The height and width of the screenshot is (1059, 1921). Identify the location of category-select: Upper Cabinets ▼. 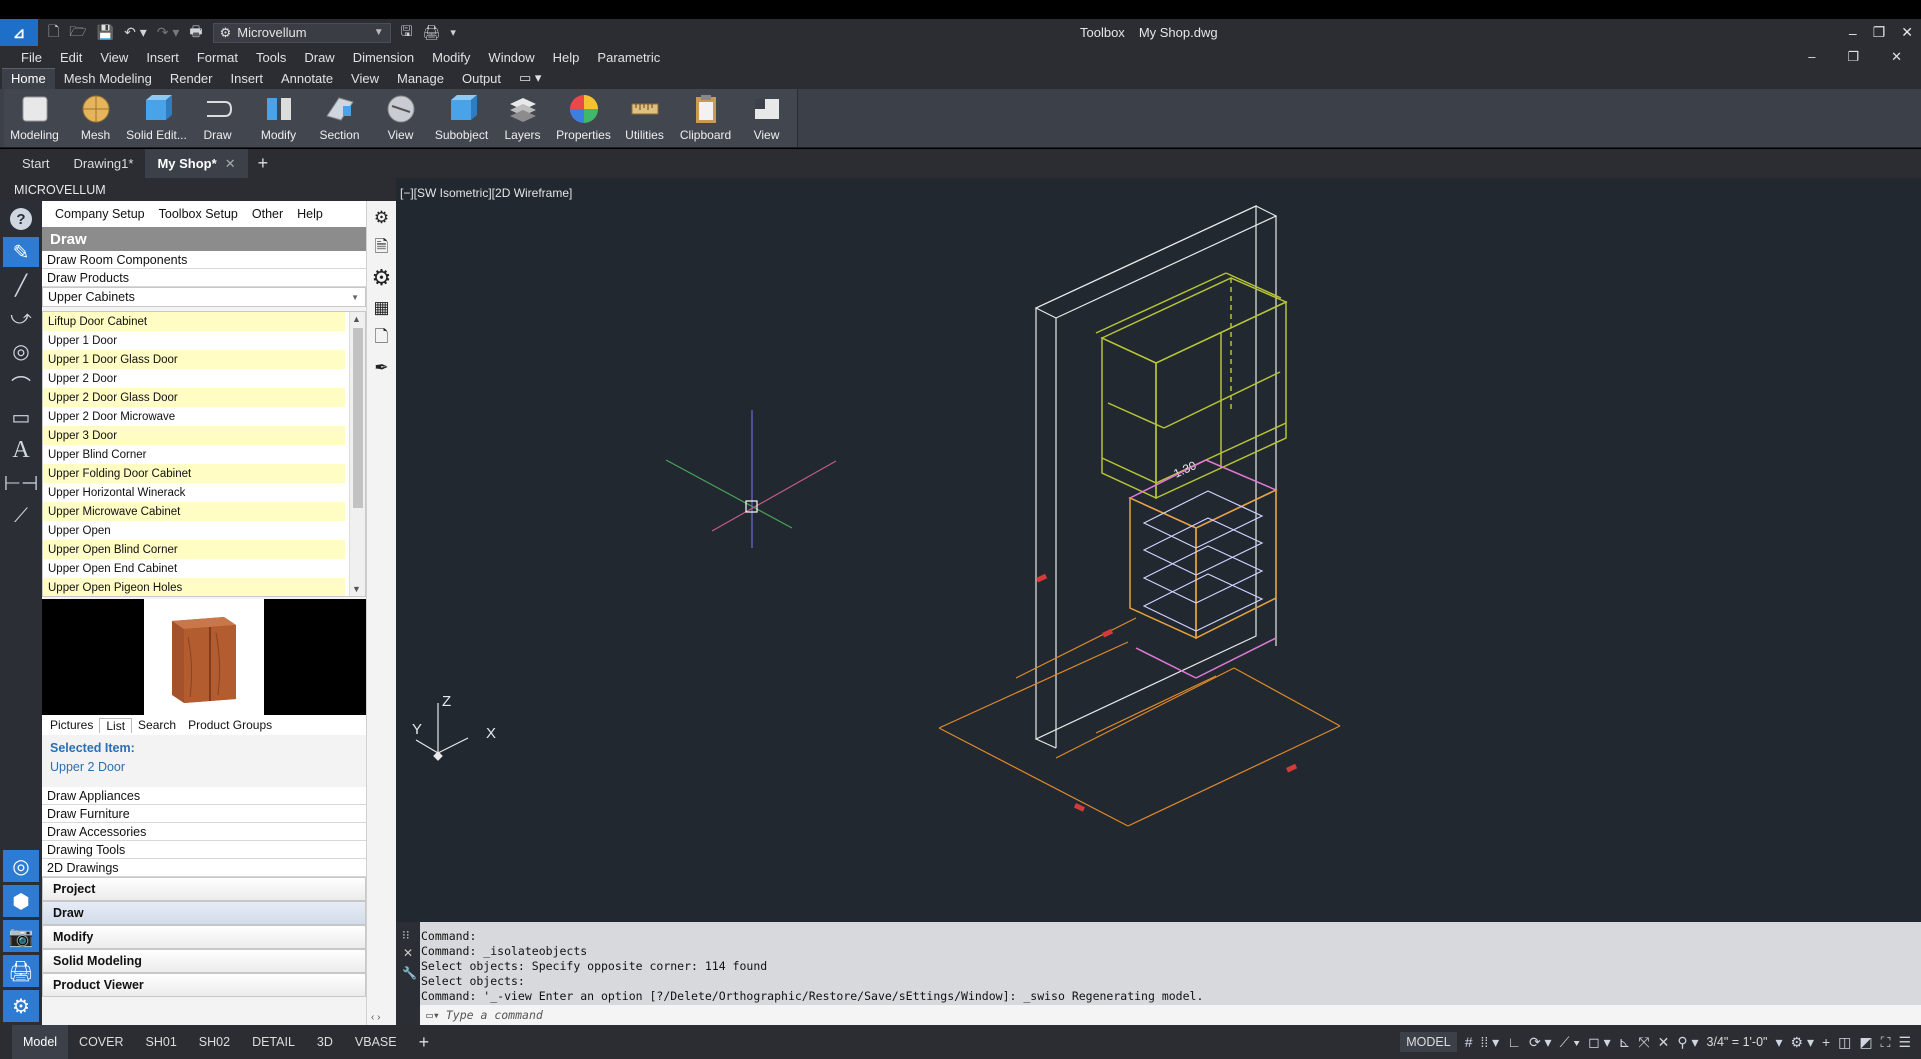
(204, 297).